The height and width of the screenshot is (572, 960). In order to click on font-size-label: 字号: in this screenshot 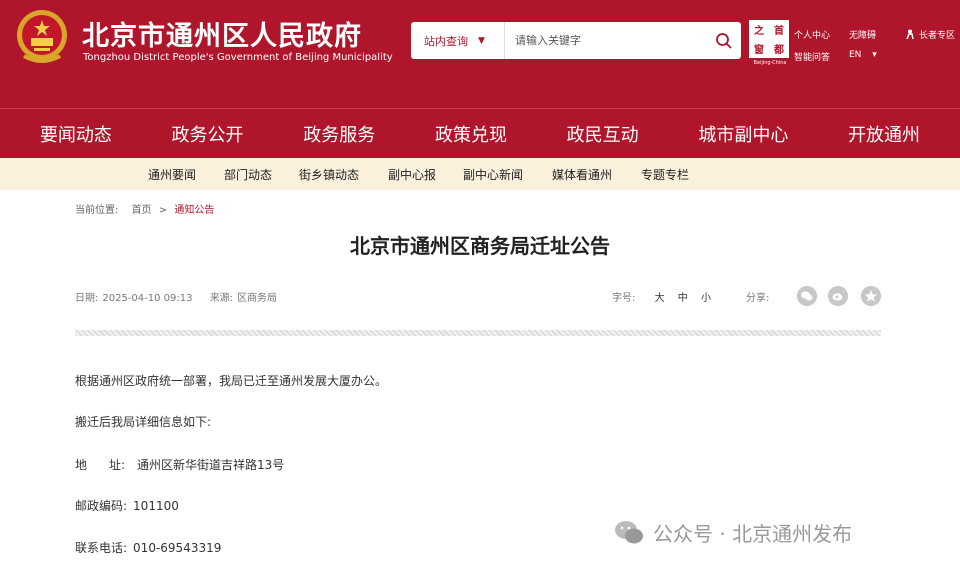, I will do `click(624, 298)`.